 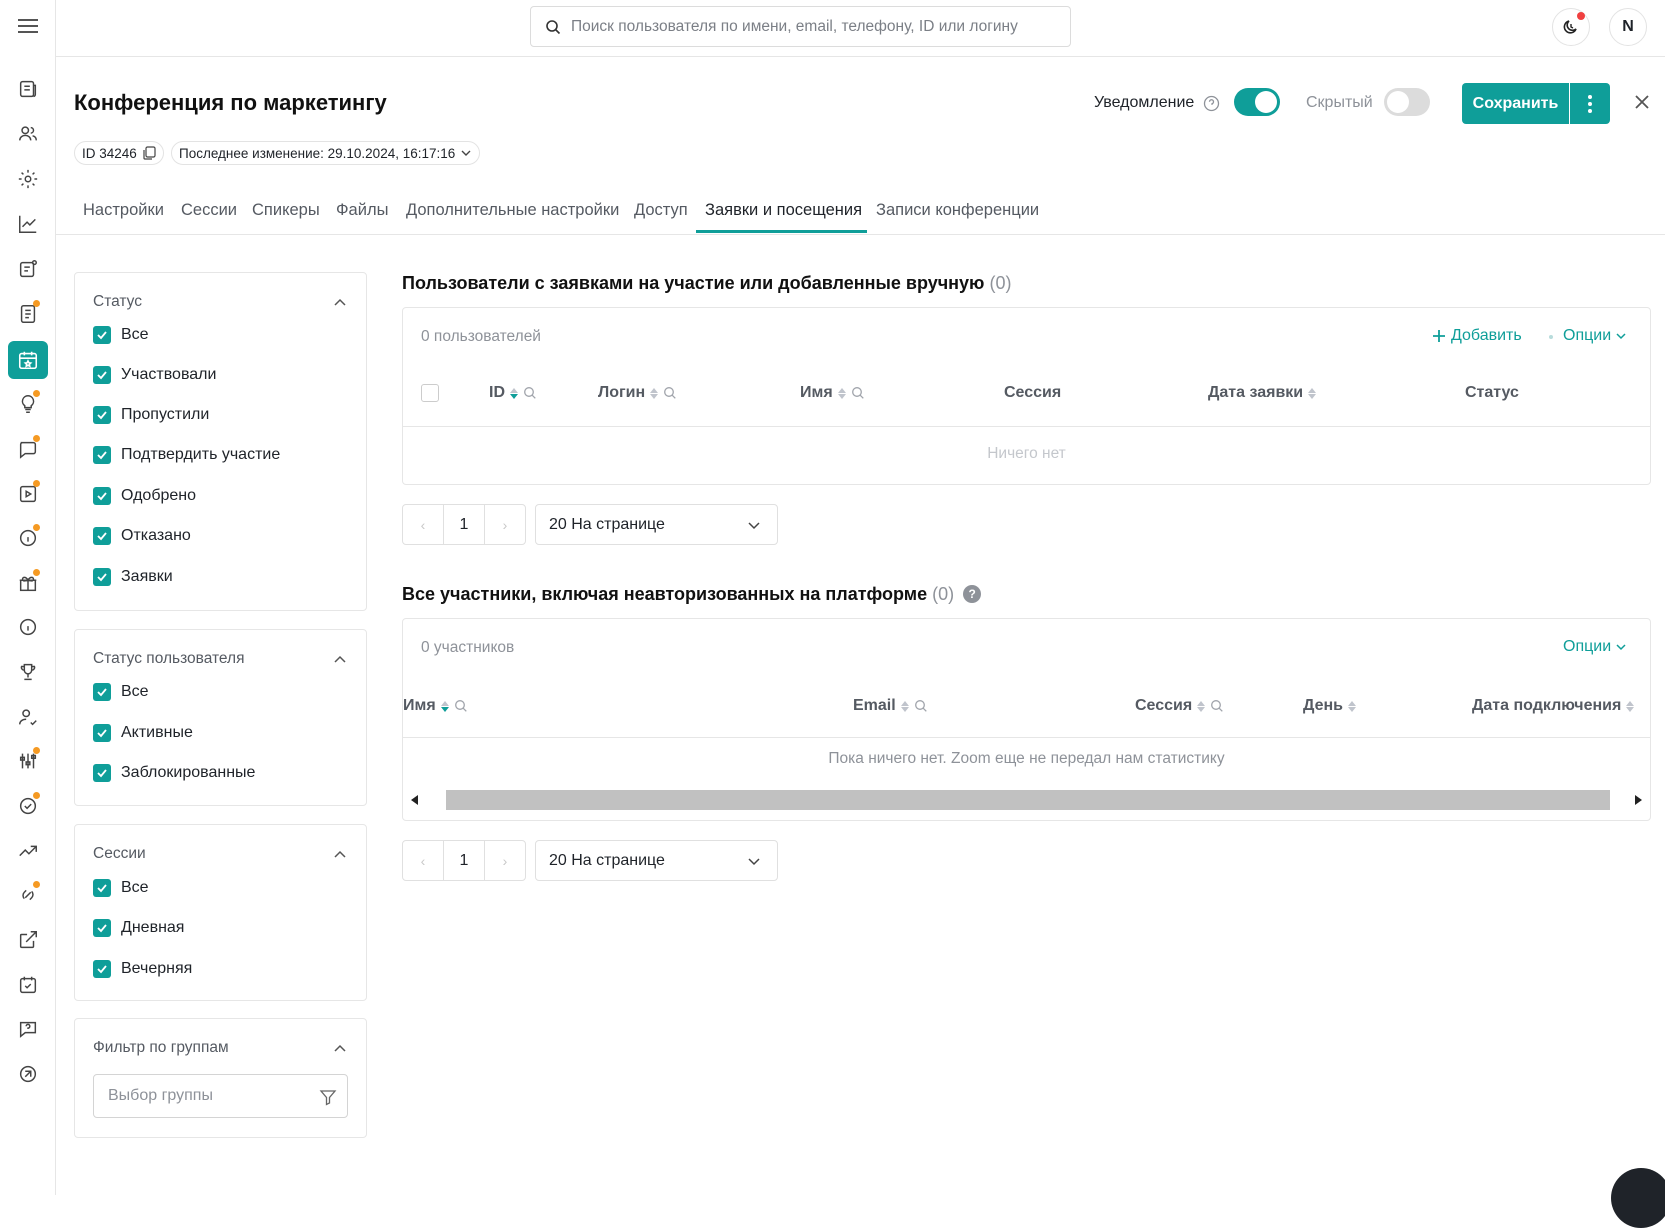 I want to click on status-option: Все, so click(x=121, y=335).